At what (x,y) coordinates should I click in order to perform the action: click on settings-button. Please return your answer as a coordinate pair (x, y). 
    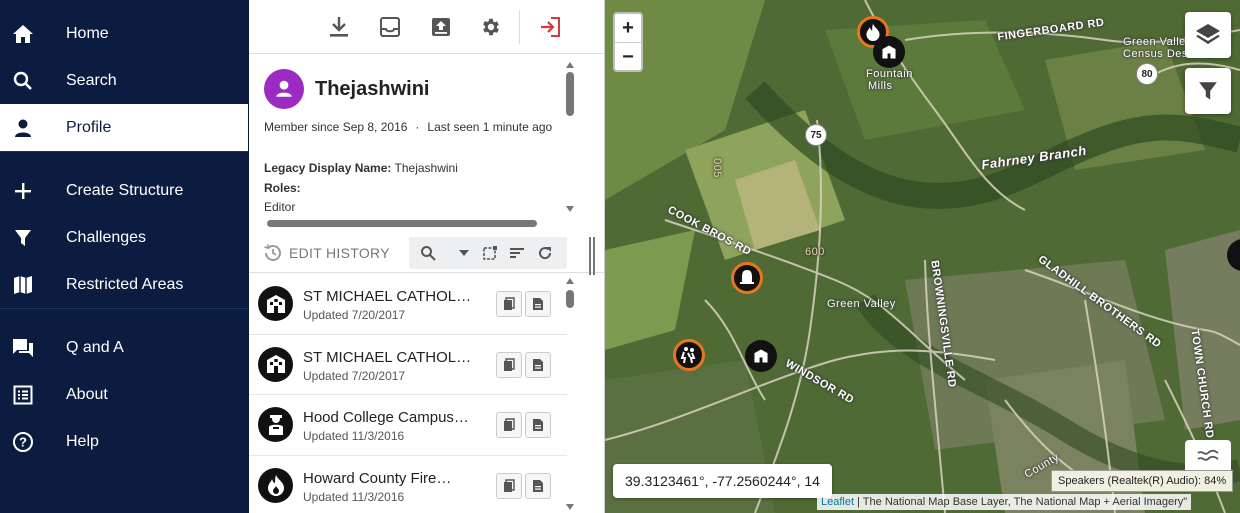
    Looking at the image, I should click on (491, 27).